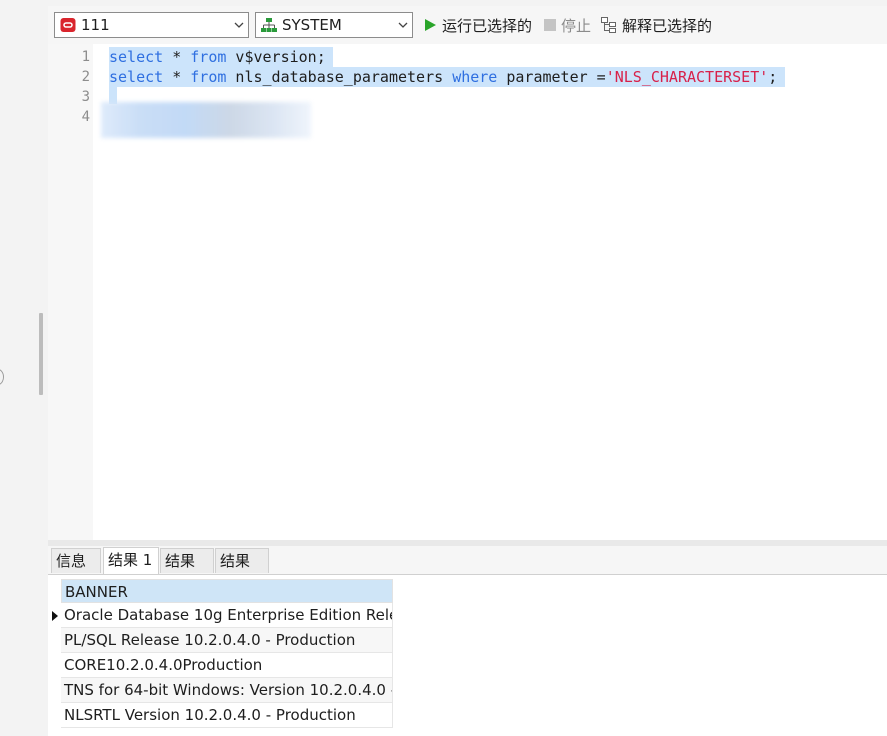 Image resolution: width=887 pixels, height=736 pixels. I want to click on tab-result-1: 结果 1, so click(131, 560).